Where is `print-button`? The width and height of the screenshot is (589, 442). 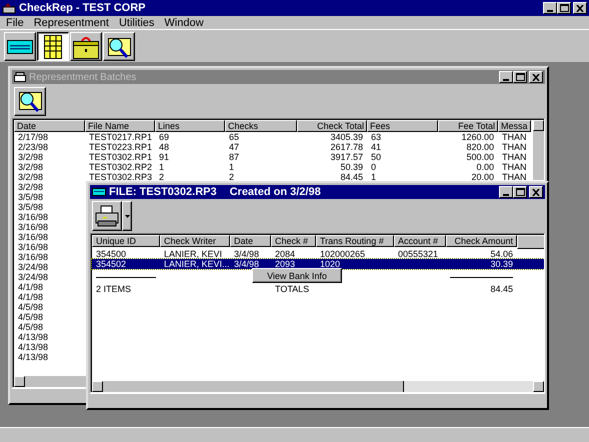
print-button is located at coordinates (107, 216).